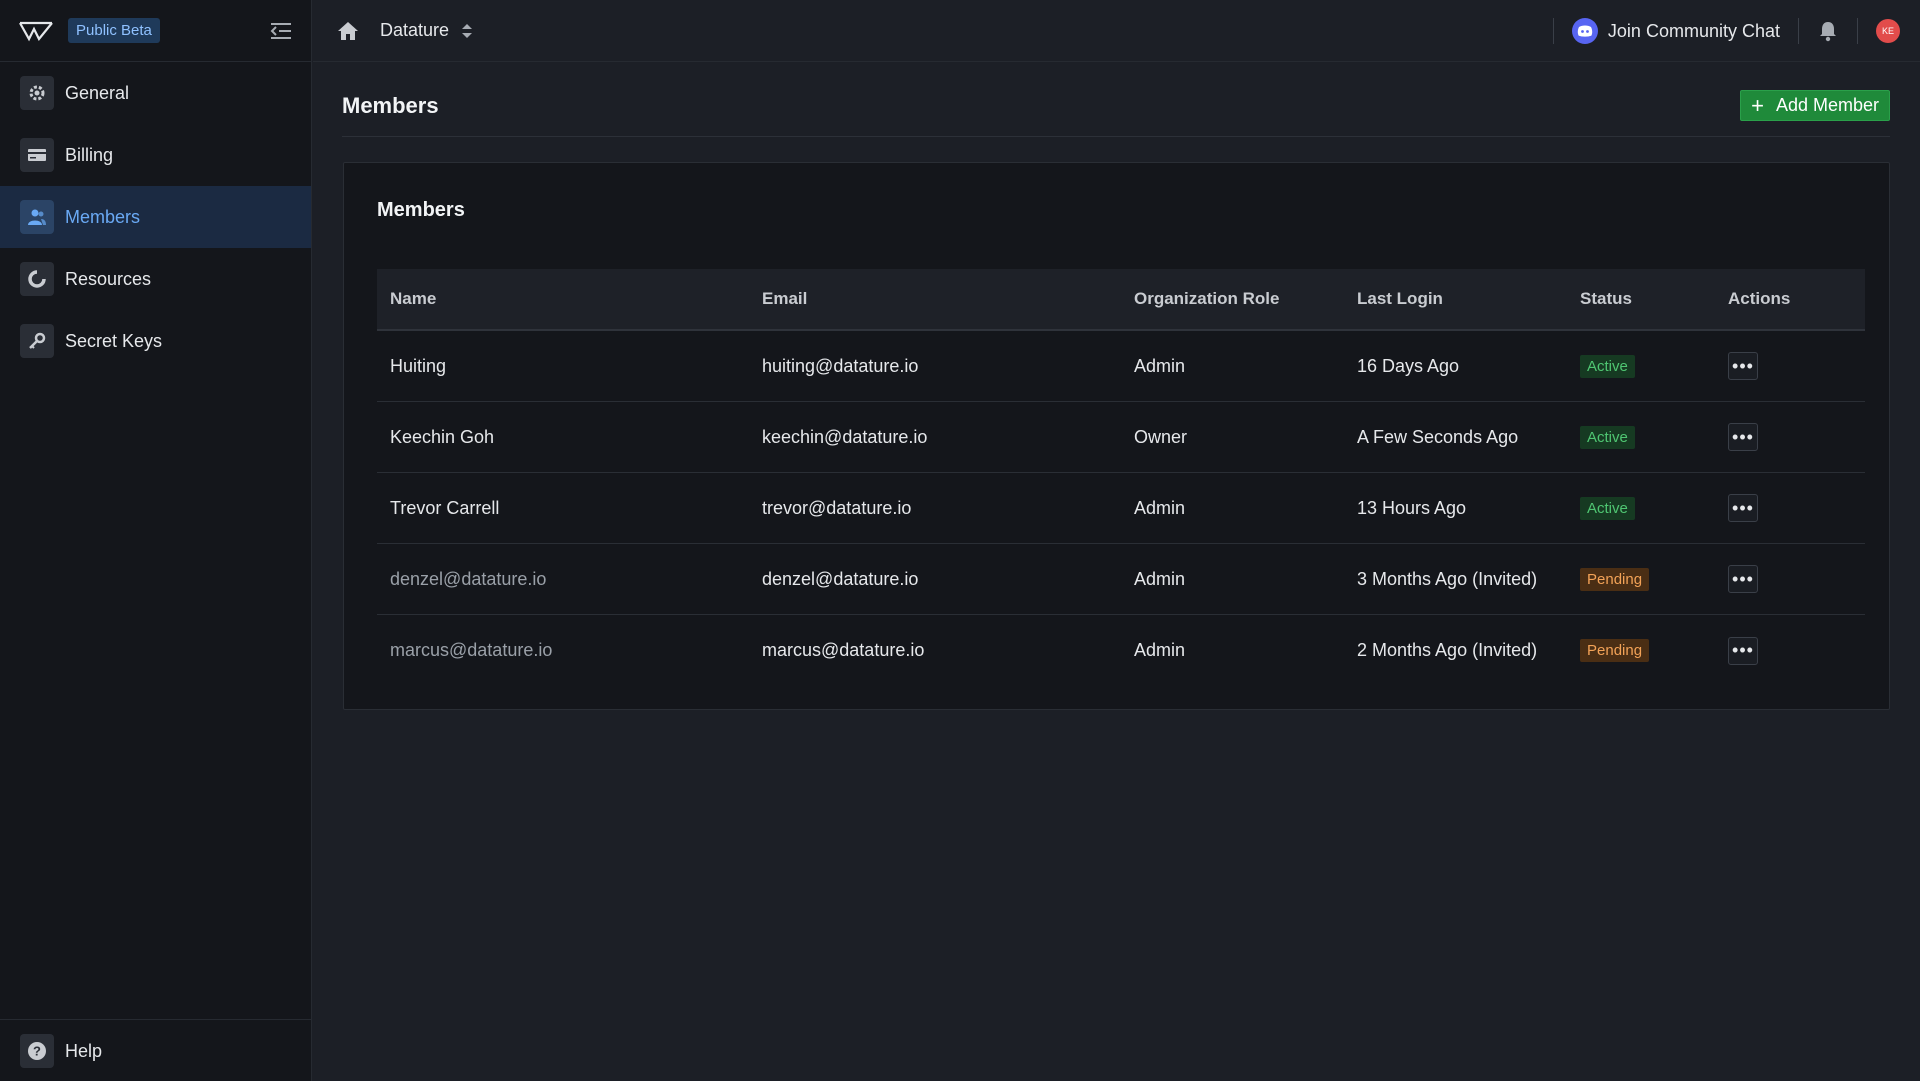 Image resolution: width=1920 pixels, height=1081 pixels. Describe the element at coordinates (1408, 365) in the screenshot. I see `member-last-login: 16 Days Ago` at that location.